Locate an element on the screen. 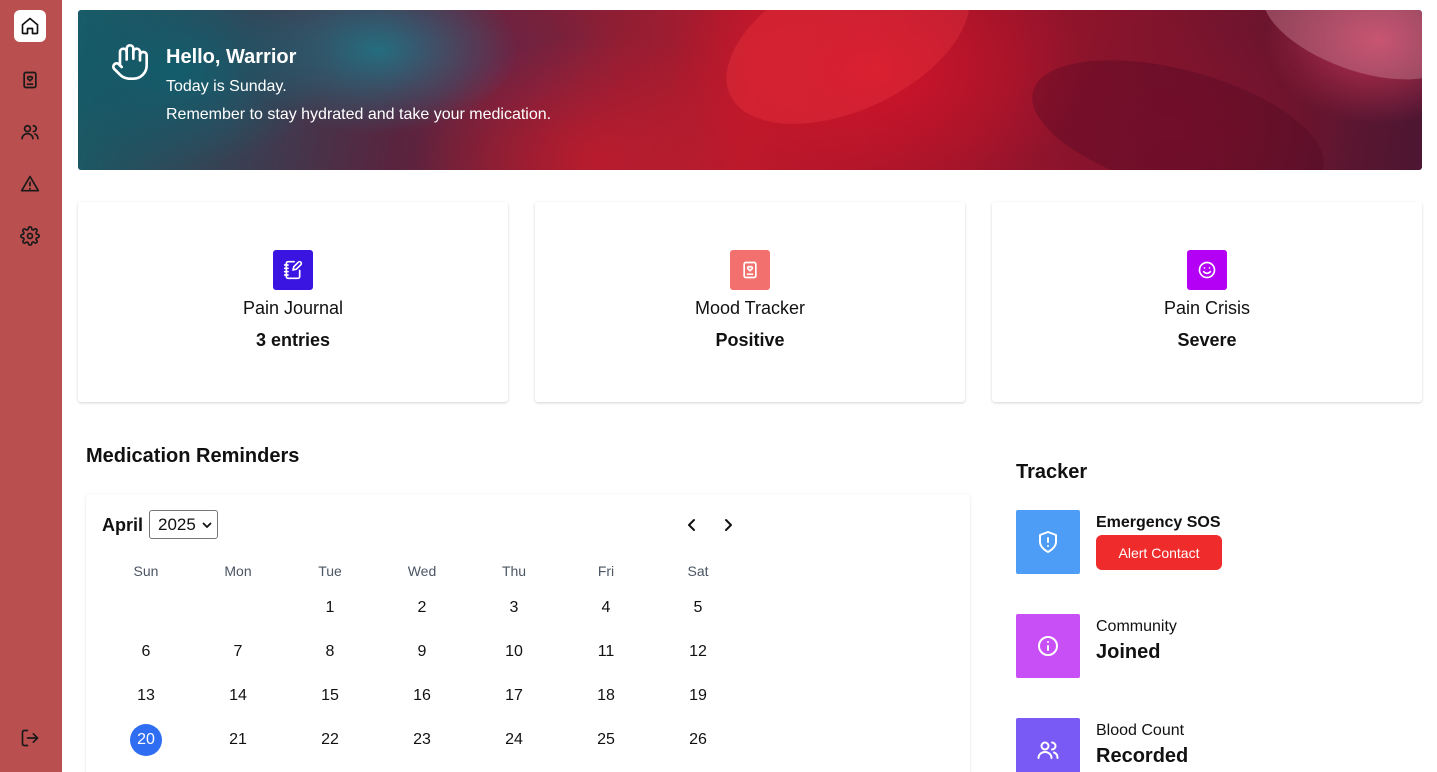  calendar-day: 24 is located at coordinates (514, 740).